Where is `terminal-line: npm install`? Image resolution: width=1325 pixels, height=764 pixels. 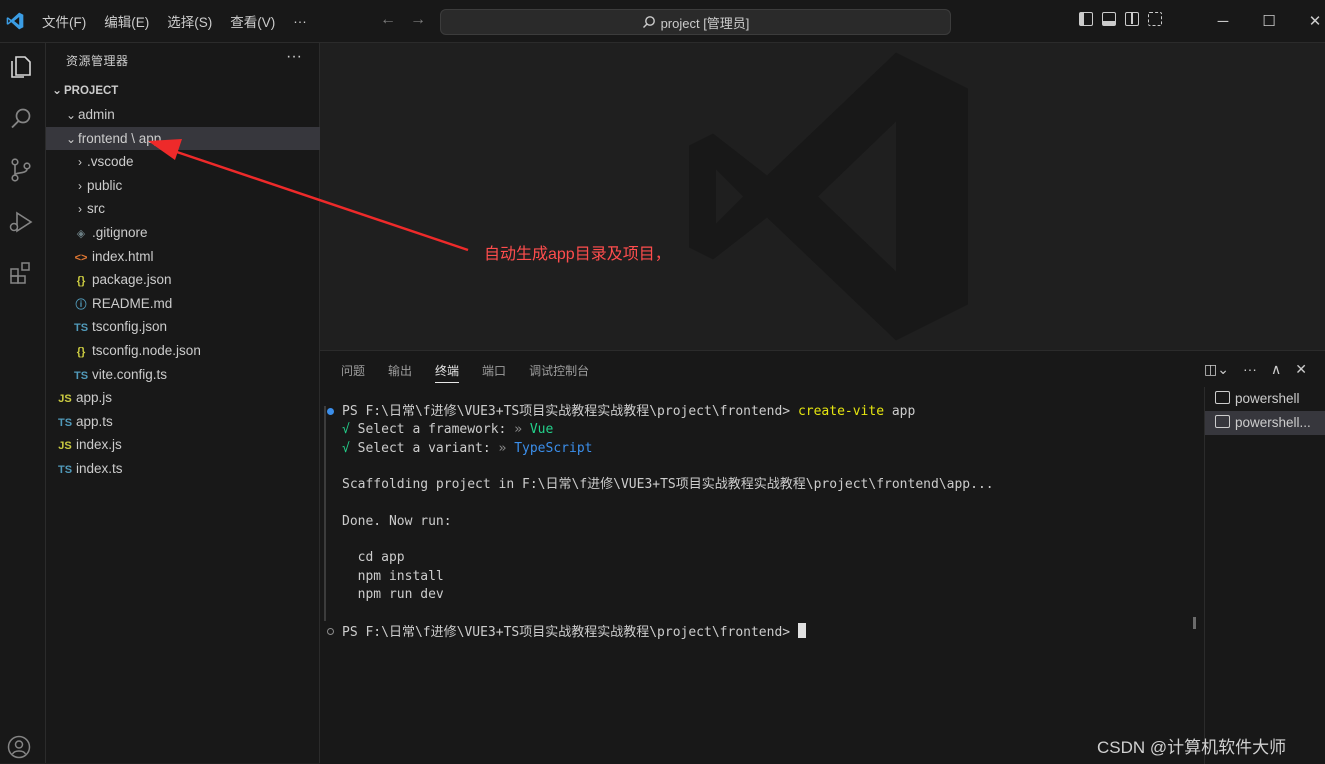 terminal-line: npm install is located at coordinates (393, 576).